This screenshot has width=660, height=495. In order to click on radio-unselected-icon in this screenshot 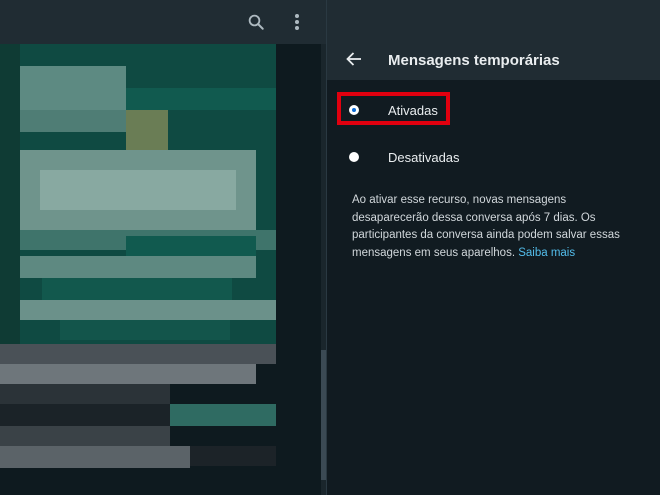, I will do `click(354, 157)`.